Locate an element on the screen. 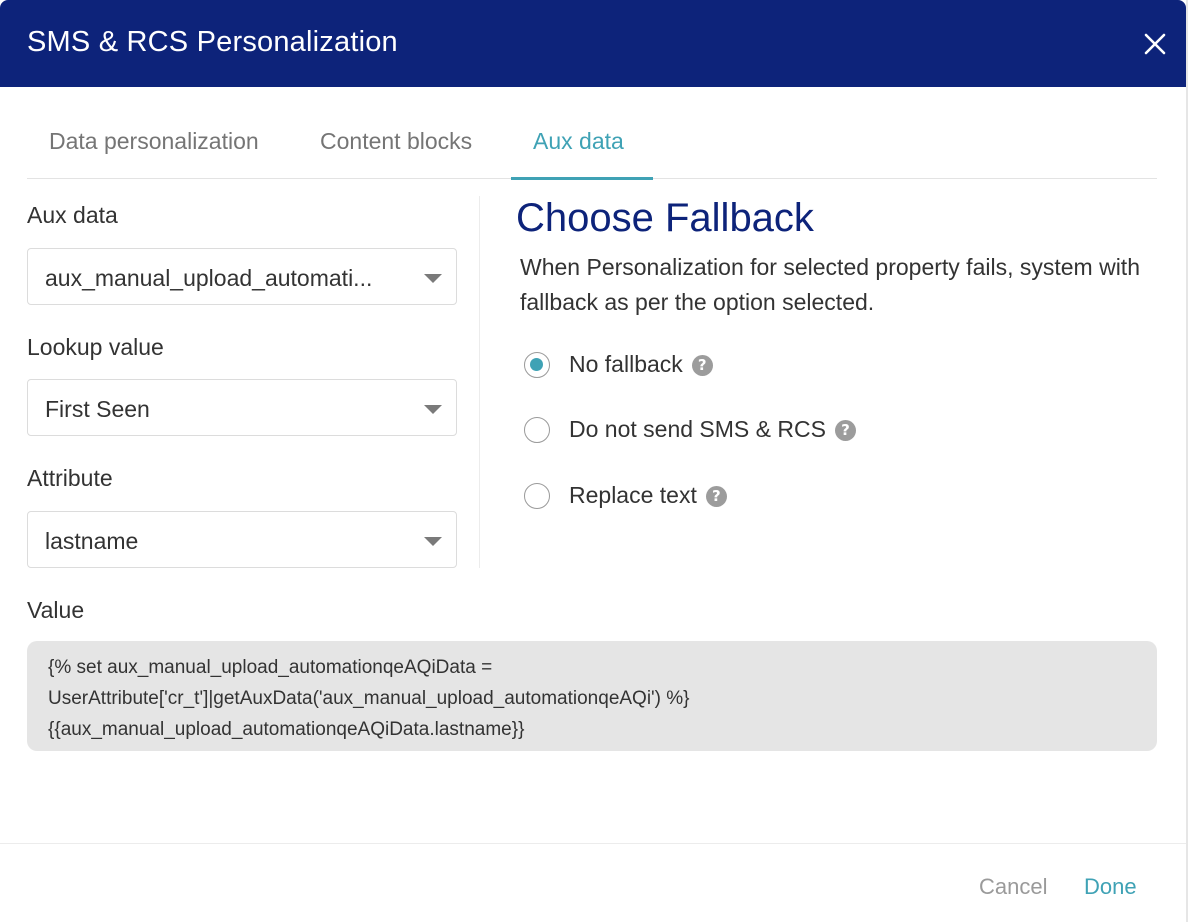 The image size is (1188, 922). radio-label-text: Replace text is located at coordinates (633, 495).